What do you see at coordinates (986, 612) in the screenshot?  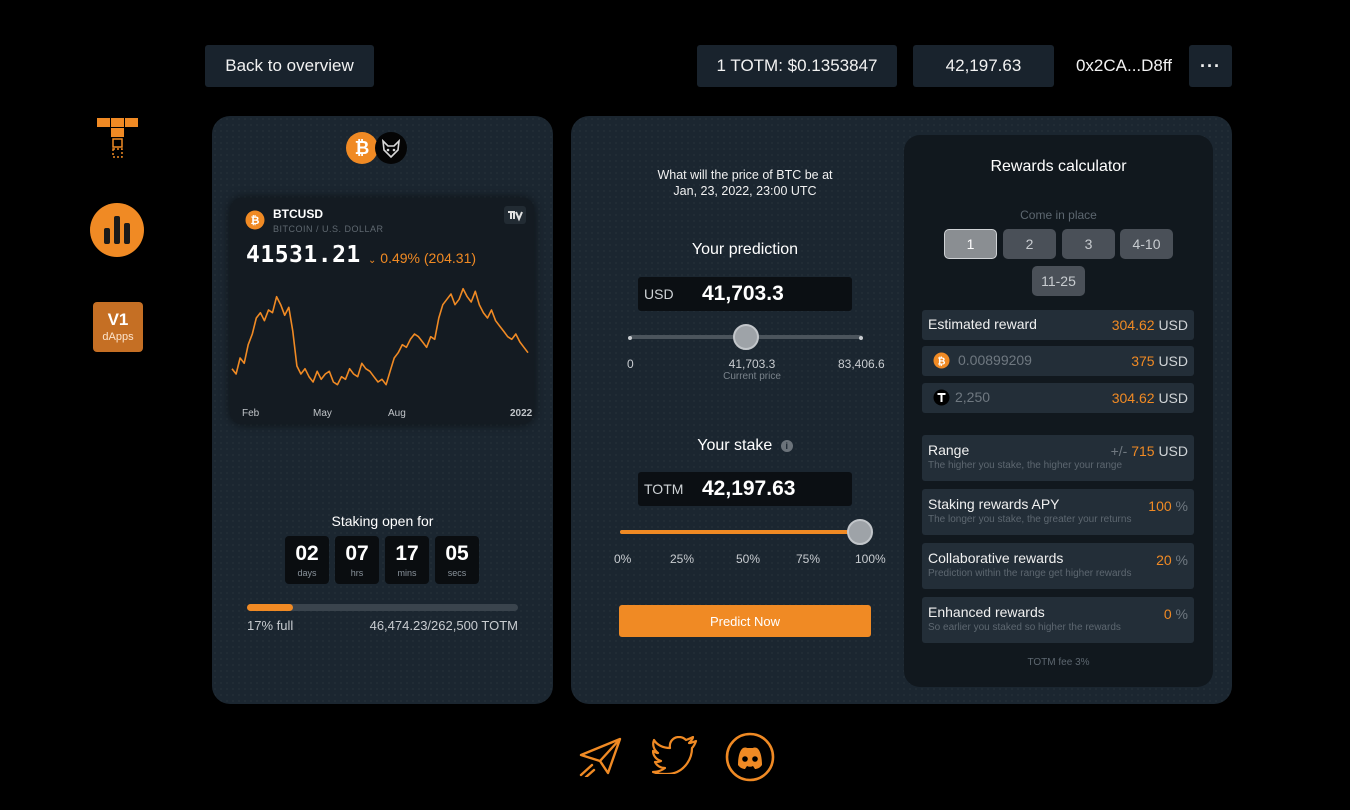 I see `enhanced-label: Enhanced rewards` at bounding box center [986, 612].